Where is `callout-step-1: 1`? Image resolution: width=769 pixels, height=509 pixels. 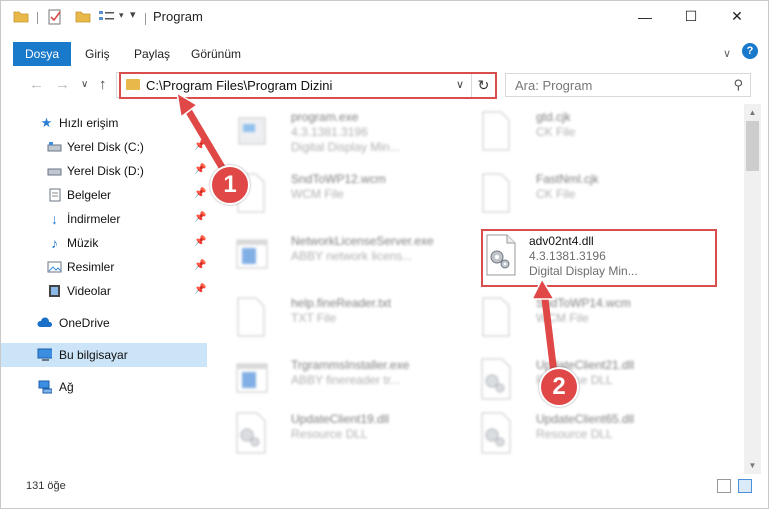 callout-step-1: 1 is located at coordinates (230, 185).